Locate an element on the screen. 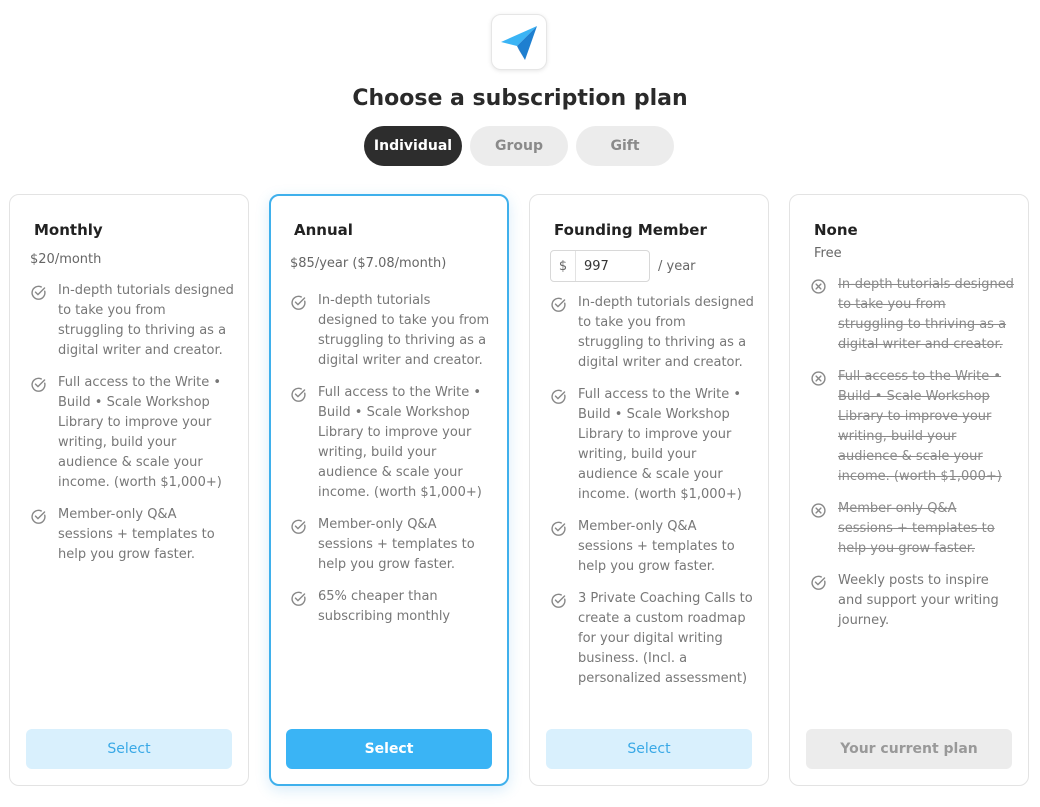 Image resolution: width=1040 pixels, height=807 pixels. price-input-row: $ / year is located at coordinates (623, 266).